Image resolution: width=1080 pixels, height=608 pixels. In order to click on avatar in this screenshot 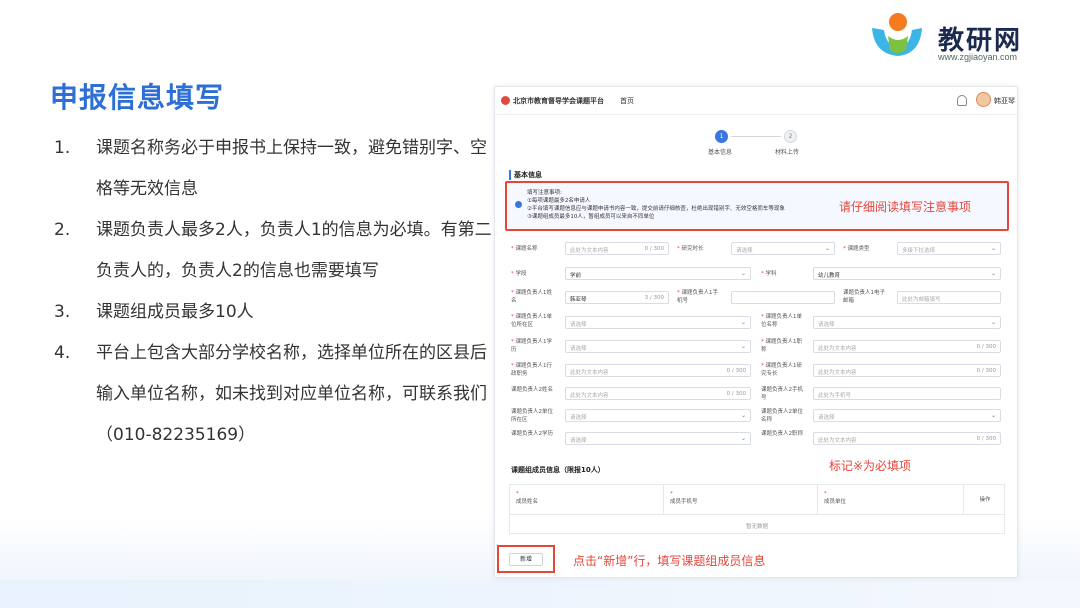, I will do `click(983, 99)`.